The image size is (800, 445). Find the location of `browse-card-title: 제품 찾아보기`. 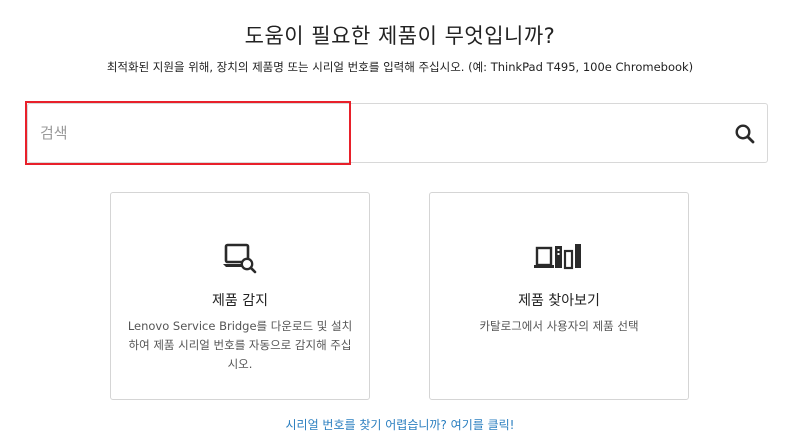

browse-card-title: 제품 찾아보기 is located at coordinates (559, 301).